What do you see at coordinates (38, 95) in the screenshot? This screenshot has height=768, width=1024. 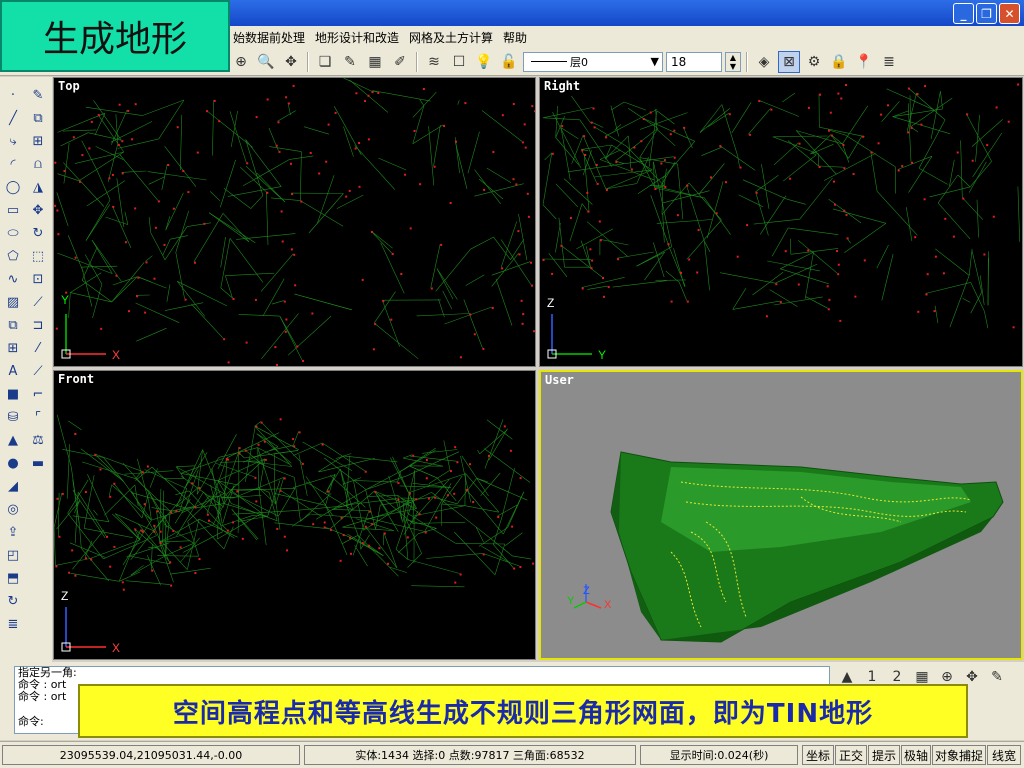 I see `erase-icon: ✎` at bounding box center [38, 95].